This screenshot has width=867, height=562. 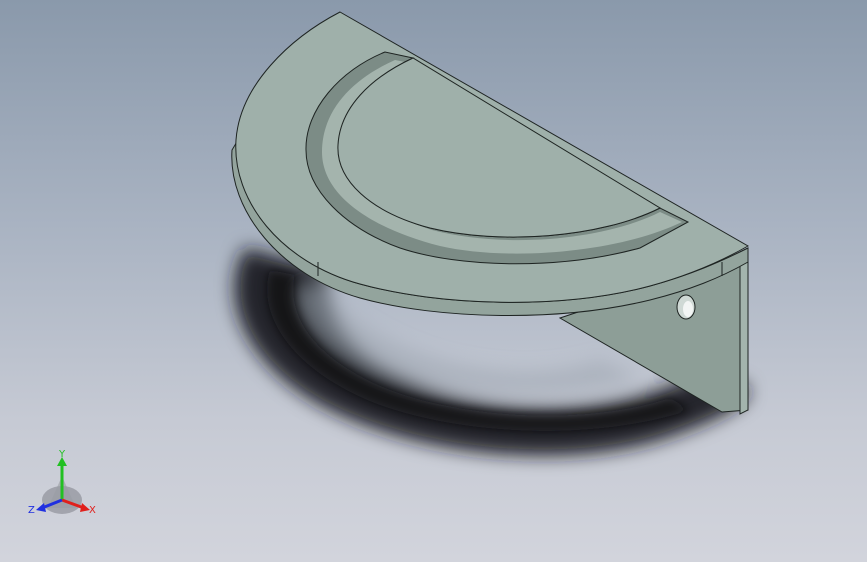 I want to click on x-axis-label: X, so click(x=92, y=510).